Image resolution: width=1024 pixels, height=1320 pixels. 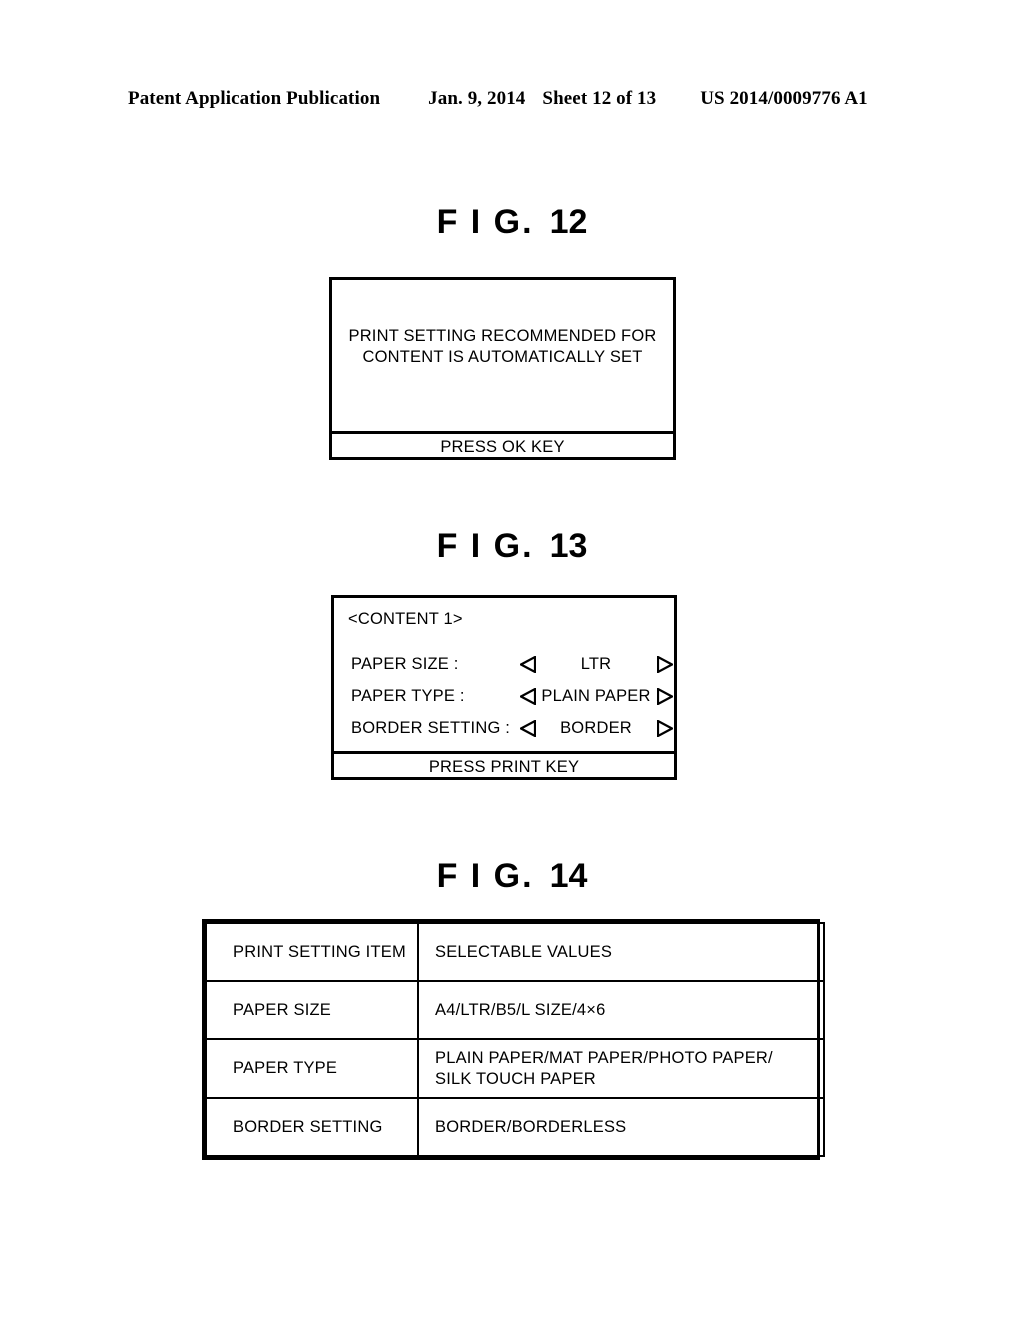 I want to click on table-header-row: PRINT SETTING ITEM SELECTABLE VALUES, so click(x=515, y=952).